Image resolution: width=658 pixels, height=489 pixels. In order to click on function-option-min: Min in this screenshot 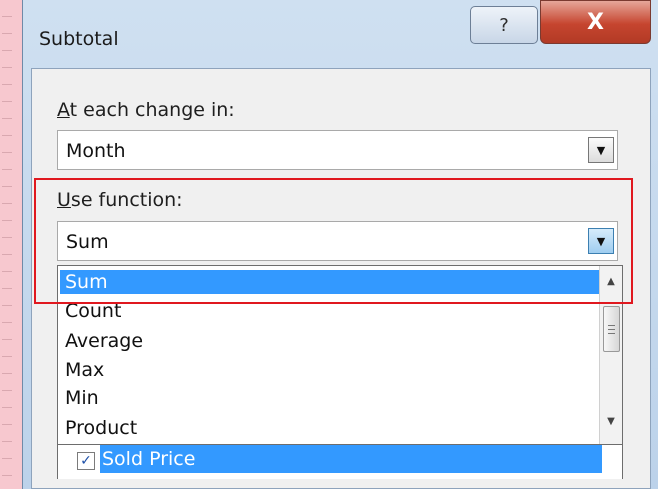, I will do `click(330, 398)`.